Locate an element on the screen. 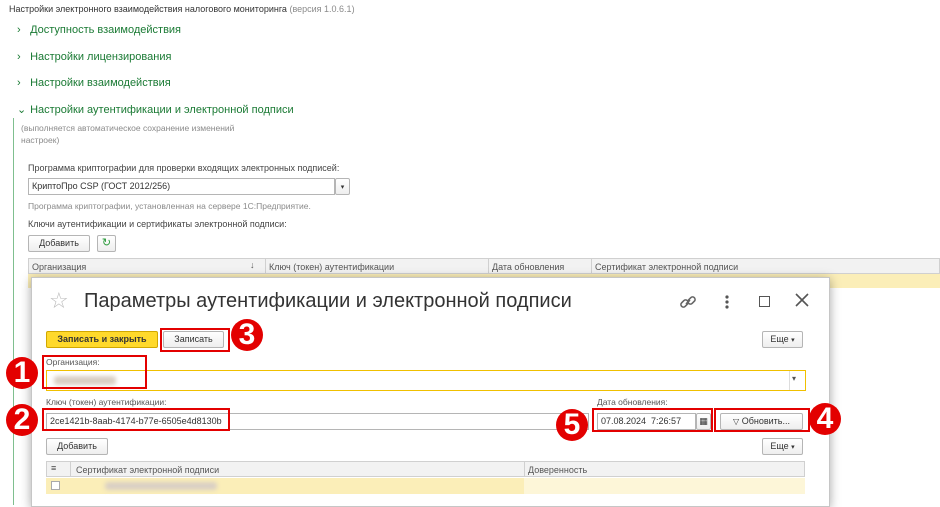 This screenshot has height=507, width=940. section-label: Настройки взаимодействия is located at coordinates (100, 83).